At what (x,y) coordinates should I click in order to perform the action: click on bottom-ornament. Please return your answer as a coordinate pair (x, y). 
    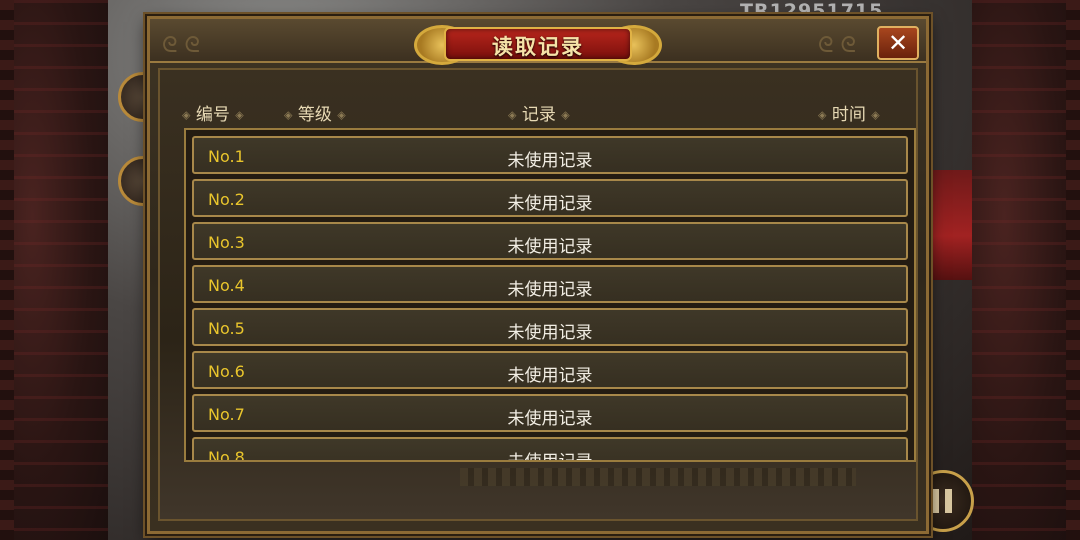
    Looking at the image, I should click on (658, 477).